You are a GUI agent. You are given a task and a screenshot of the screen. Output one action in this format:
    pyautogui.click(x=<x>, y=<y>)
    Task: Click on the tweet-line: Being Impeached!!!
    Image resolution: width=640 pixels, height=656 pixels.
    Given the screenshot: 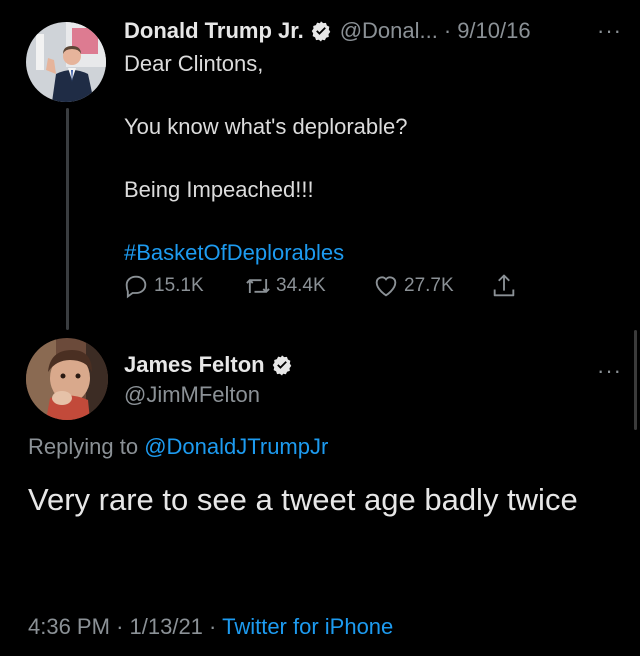 What is the action you would take?
    pyautogui.click(x=219, y=189)
    